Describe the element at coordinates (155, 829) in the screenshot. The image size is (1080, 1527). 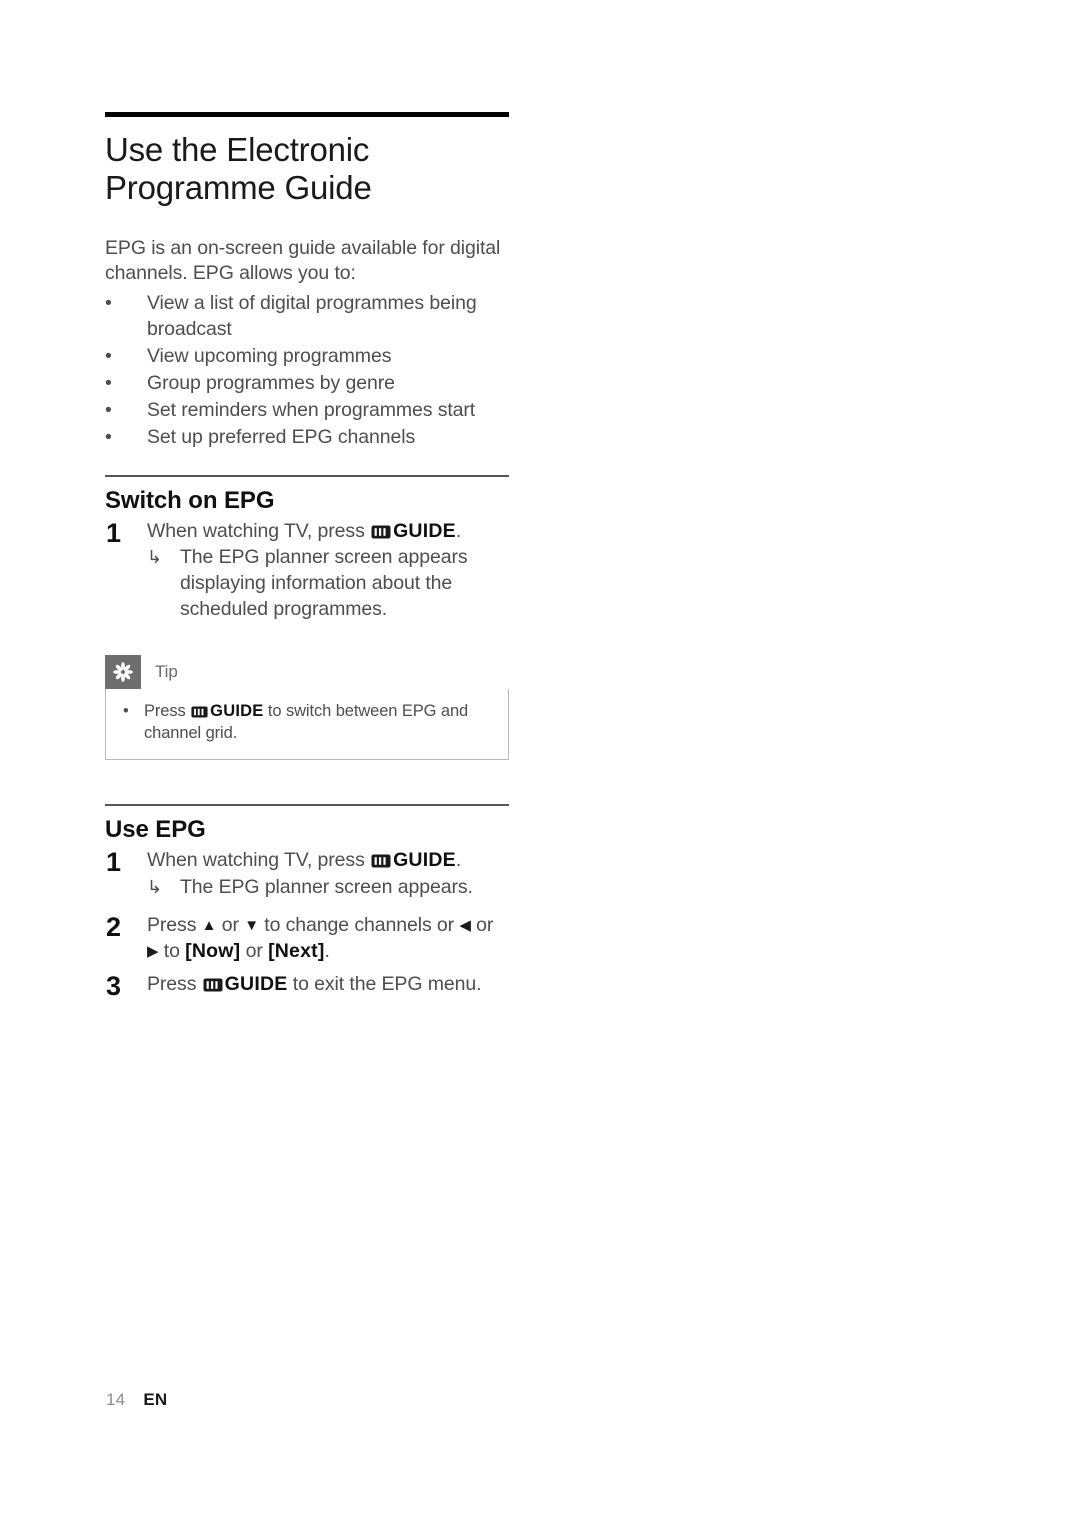
I see `section-heading: Use EPG` at that location.